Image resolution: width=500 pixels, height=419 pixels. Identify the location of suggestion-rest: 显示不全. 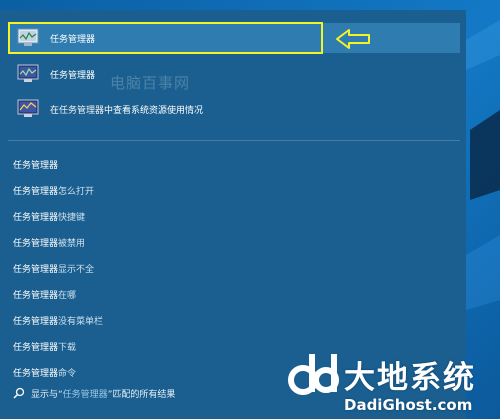
(76, 270).